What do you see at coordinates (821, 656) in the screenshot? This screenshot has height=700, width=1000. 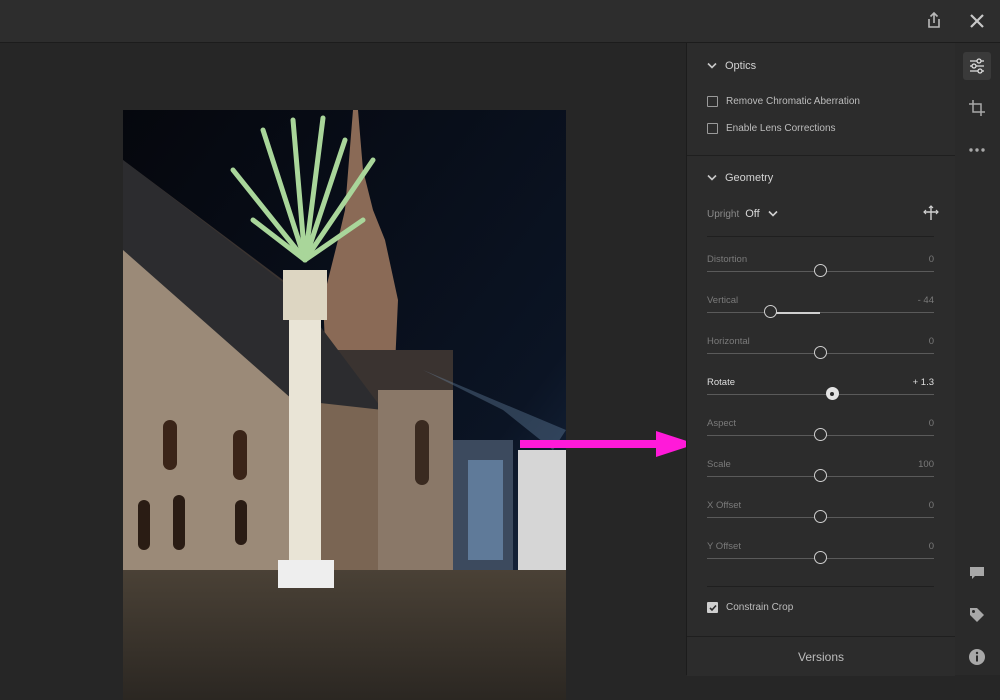 I see `versions-button: Versions` at bounding box center [821, 656].